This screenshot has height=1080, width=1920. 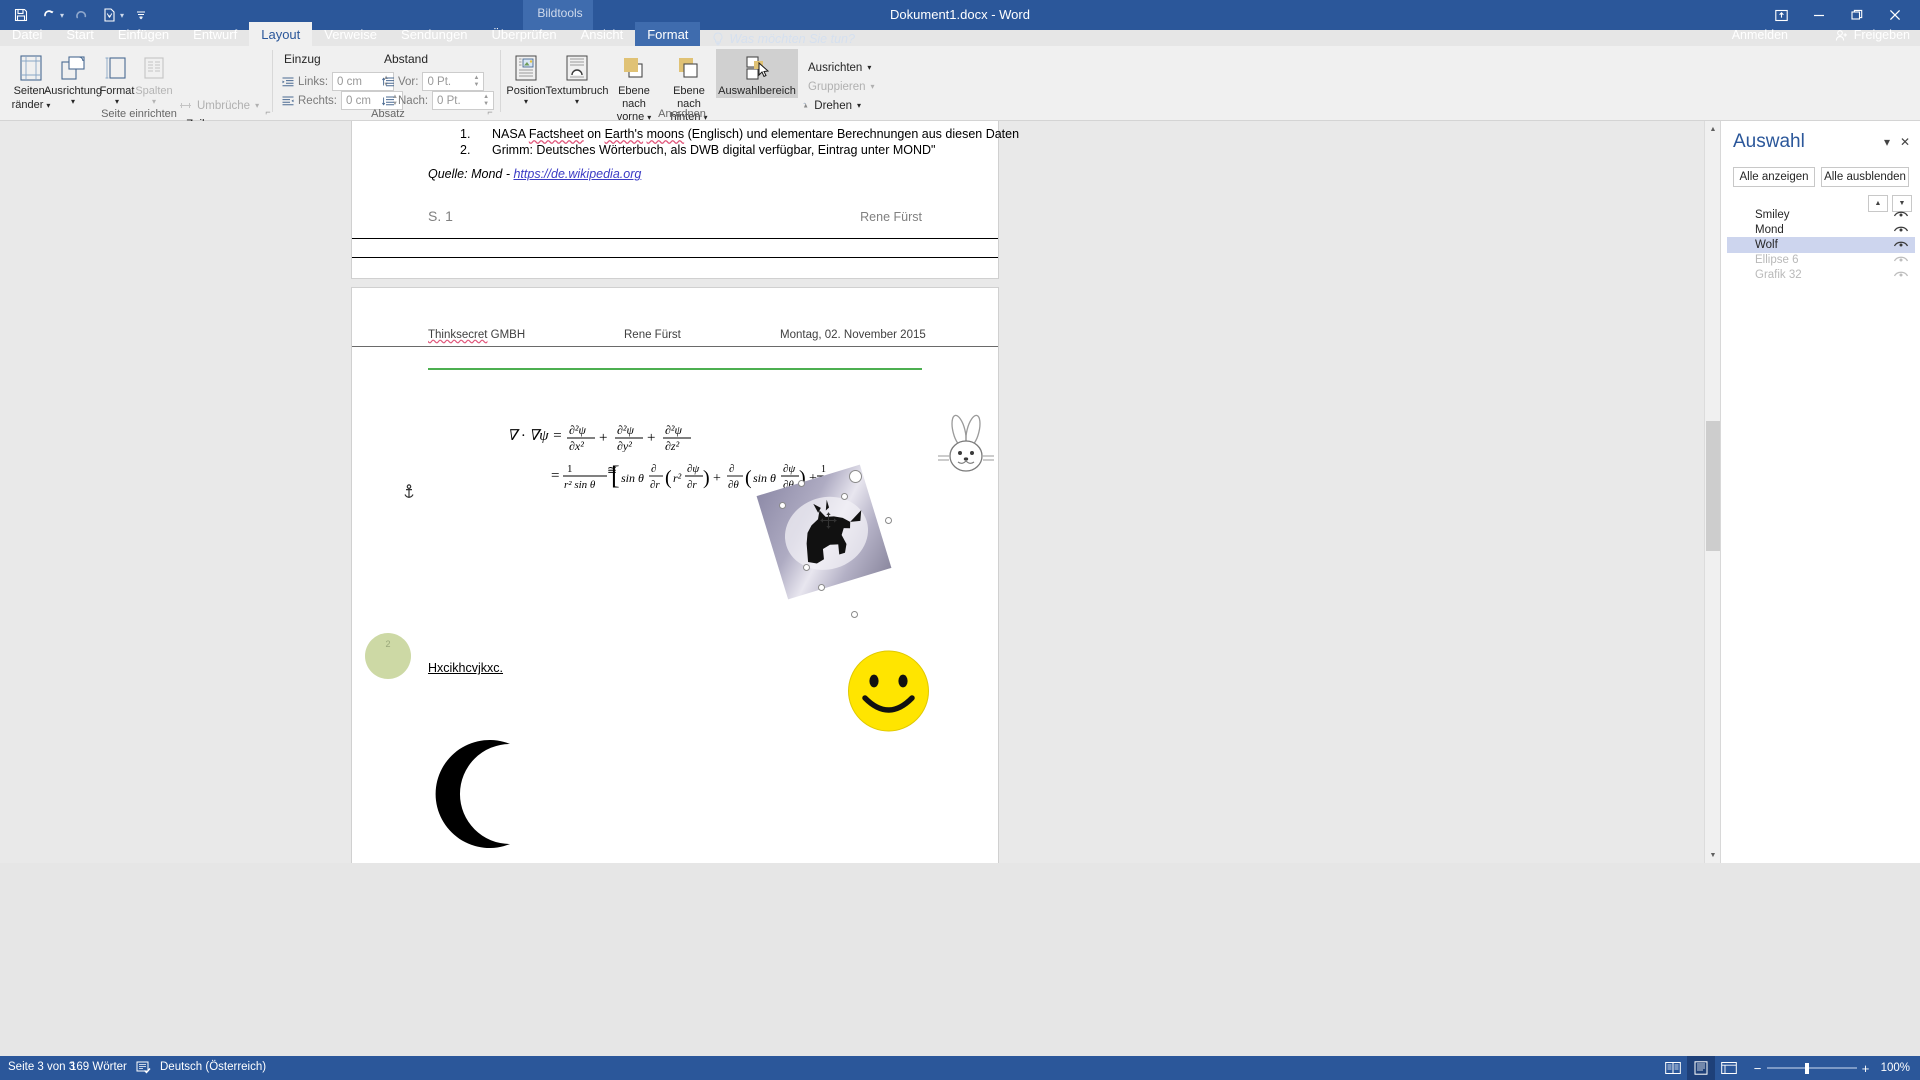 I want to click on scroll-down-button: ▼, so click(x=1713, y=855).